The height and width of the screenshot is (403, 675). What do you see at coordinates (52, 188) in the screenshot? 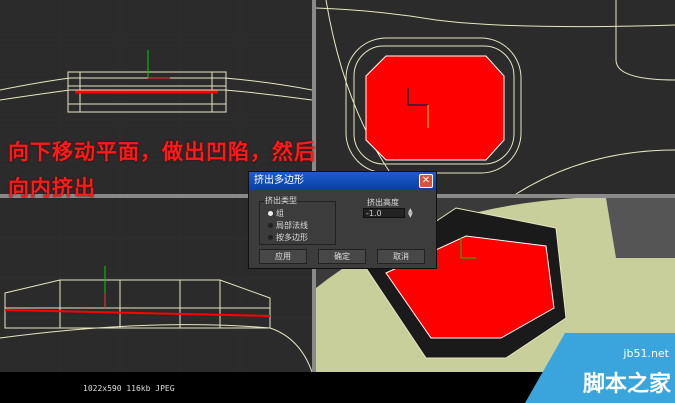
I see `annotation-line-2: 向内挤出` at bounding box center [52, 188].